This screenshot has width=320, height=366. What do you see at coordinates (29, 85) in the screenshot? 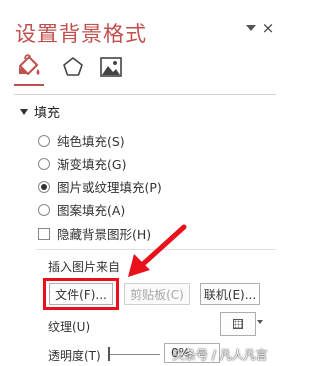
I see `active-tab-indicator` at bounding box center [29, 85].